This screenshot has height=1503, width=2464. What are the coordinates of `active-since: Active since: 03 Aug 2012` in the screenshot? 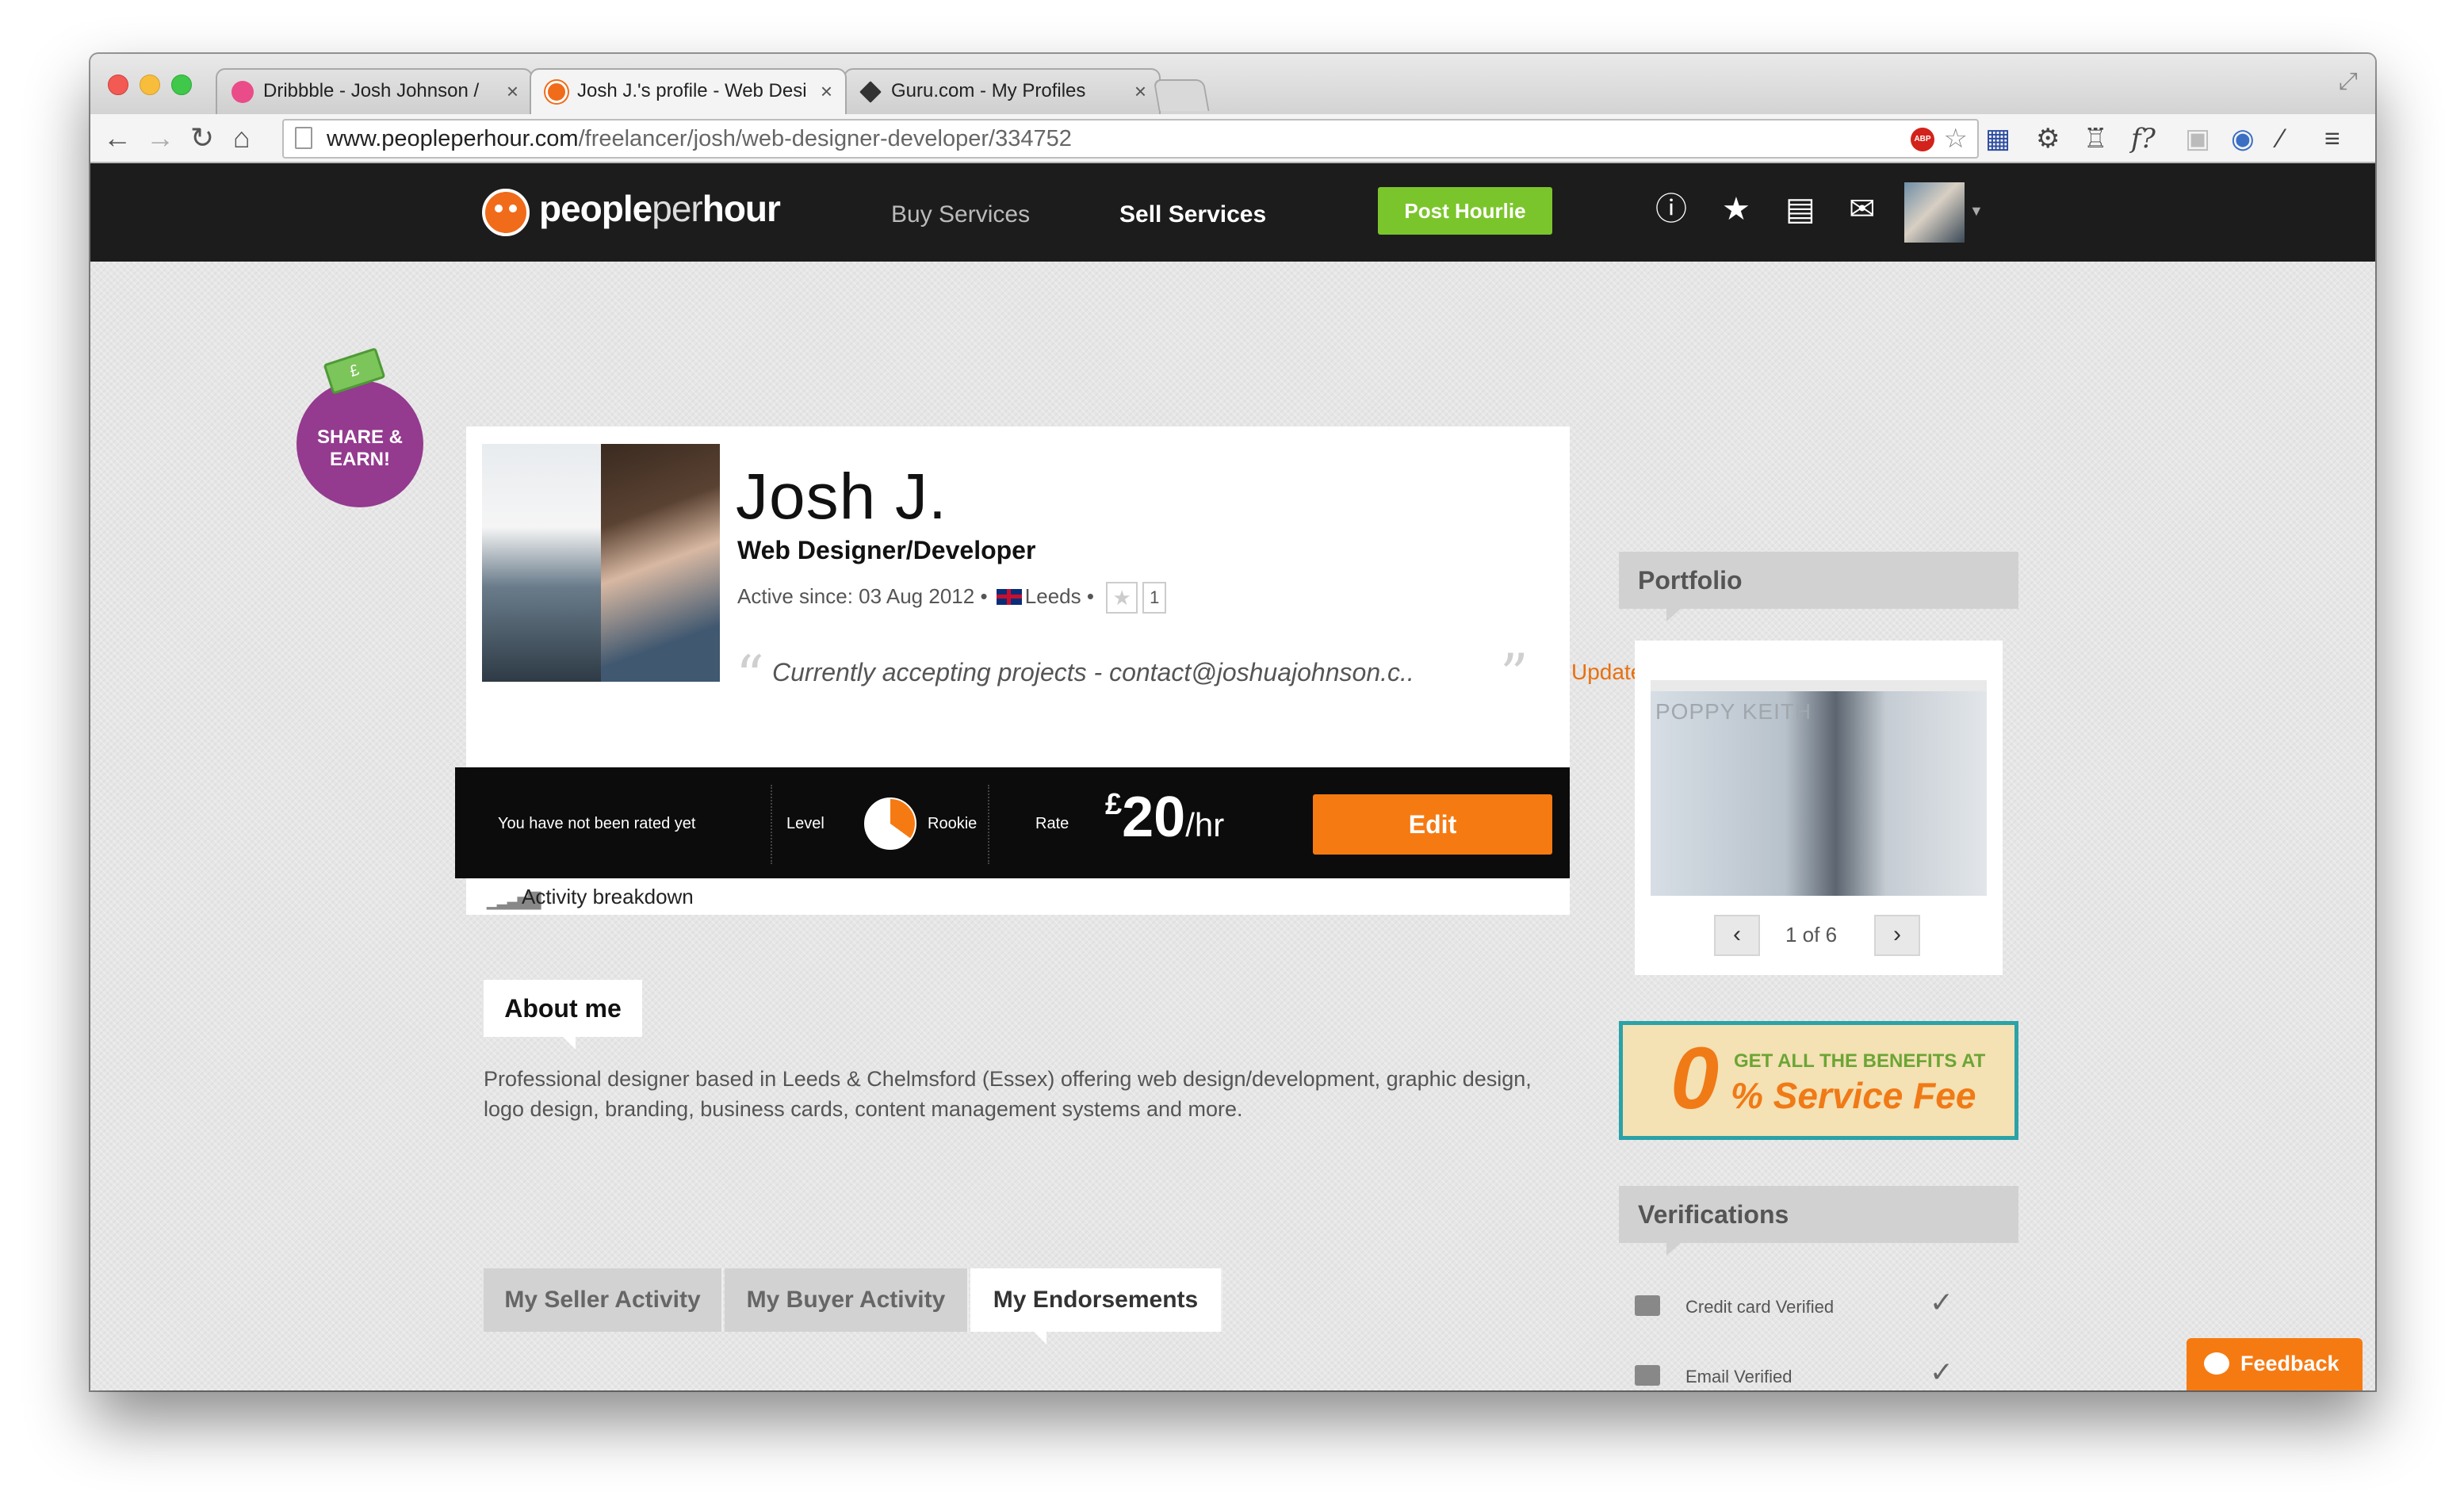 It's located at (856, 595).